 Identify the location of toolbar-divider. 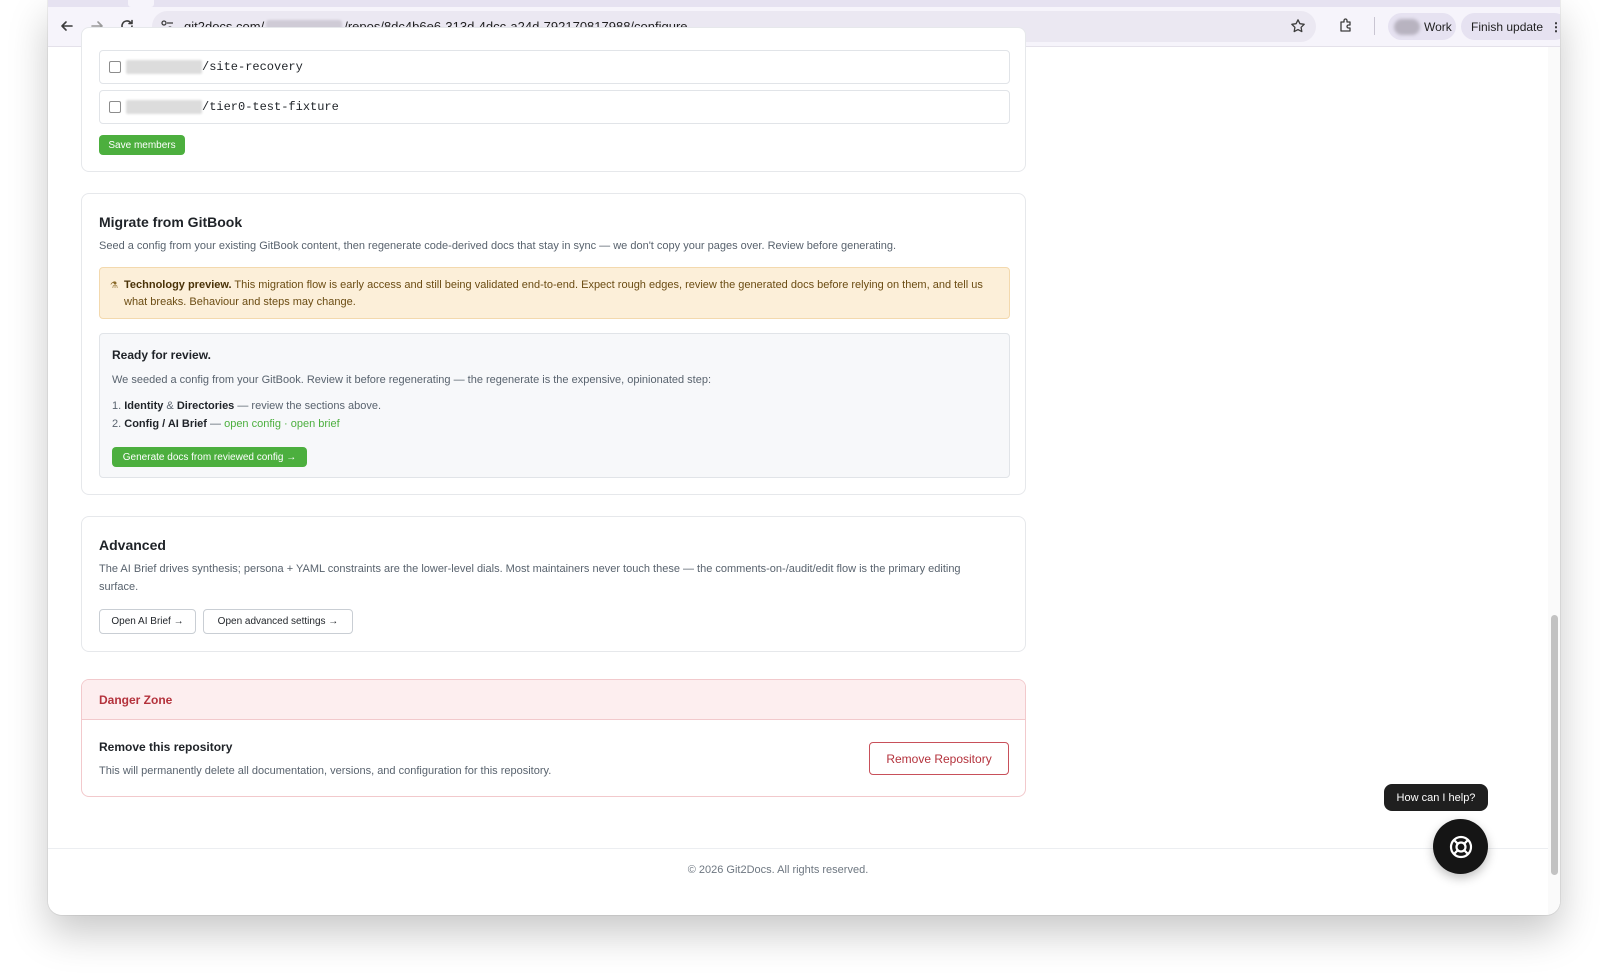
(1374, 26).